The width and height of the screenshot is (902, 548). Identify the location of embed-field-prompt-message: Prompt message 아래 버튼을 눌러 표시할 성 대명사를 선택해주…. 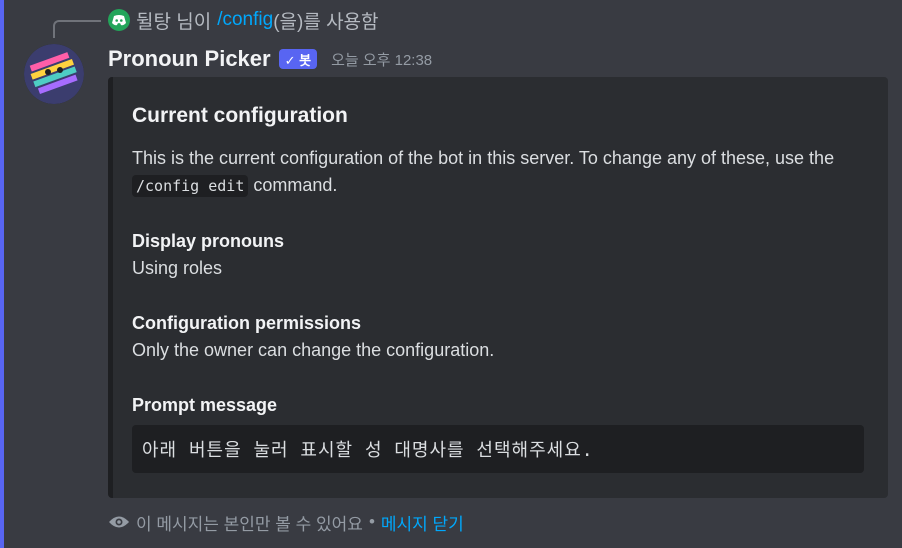
(498, 432).